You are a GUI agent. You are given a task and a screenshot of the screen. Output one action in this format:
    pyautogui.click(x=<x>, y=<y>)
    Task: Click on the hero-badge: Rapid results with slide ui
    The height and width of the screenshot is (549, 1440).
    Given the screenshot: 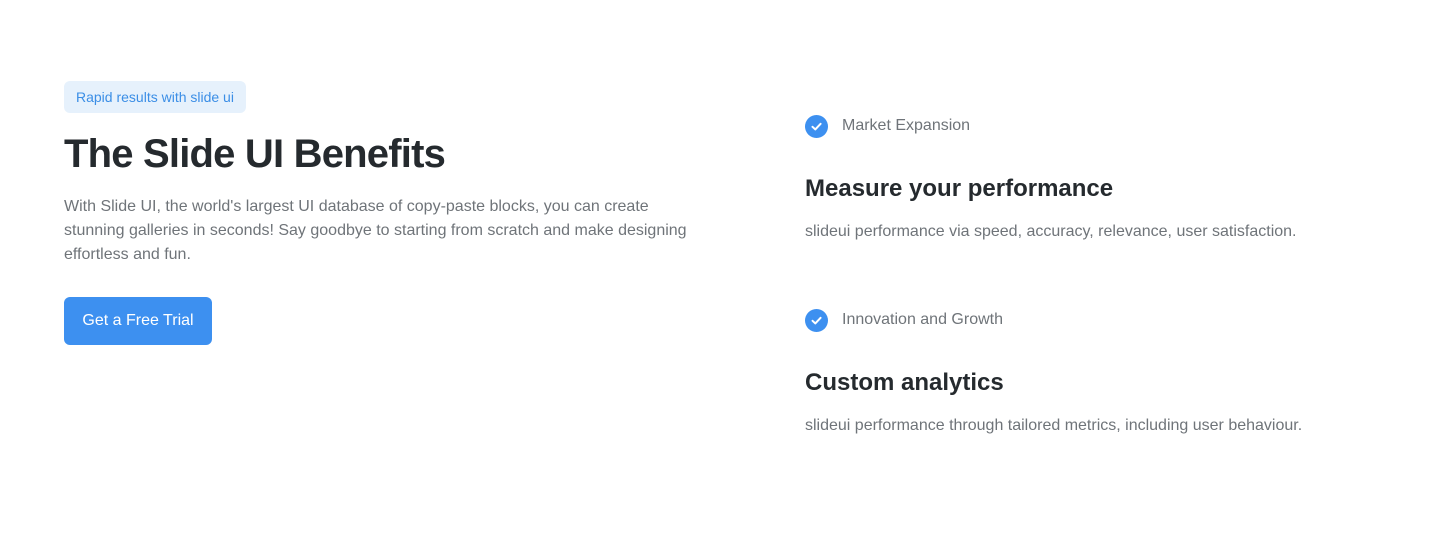 What is the action you would take?
    pyautogui.click(x=155, y=97)
    